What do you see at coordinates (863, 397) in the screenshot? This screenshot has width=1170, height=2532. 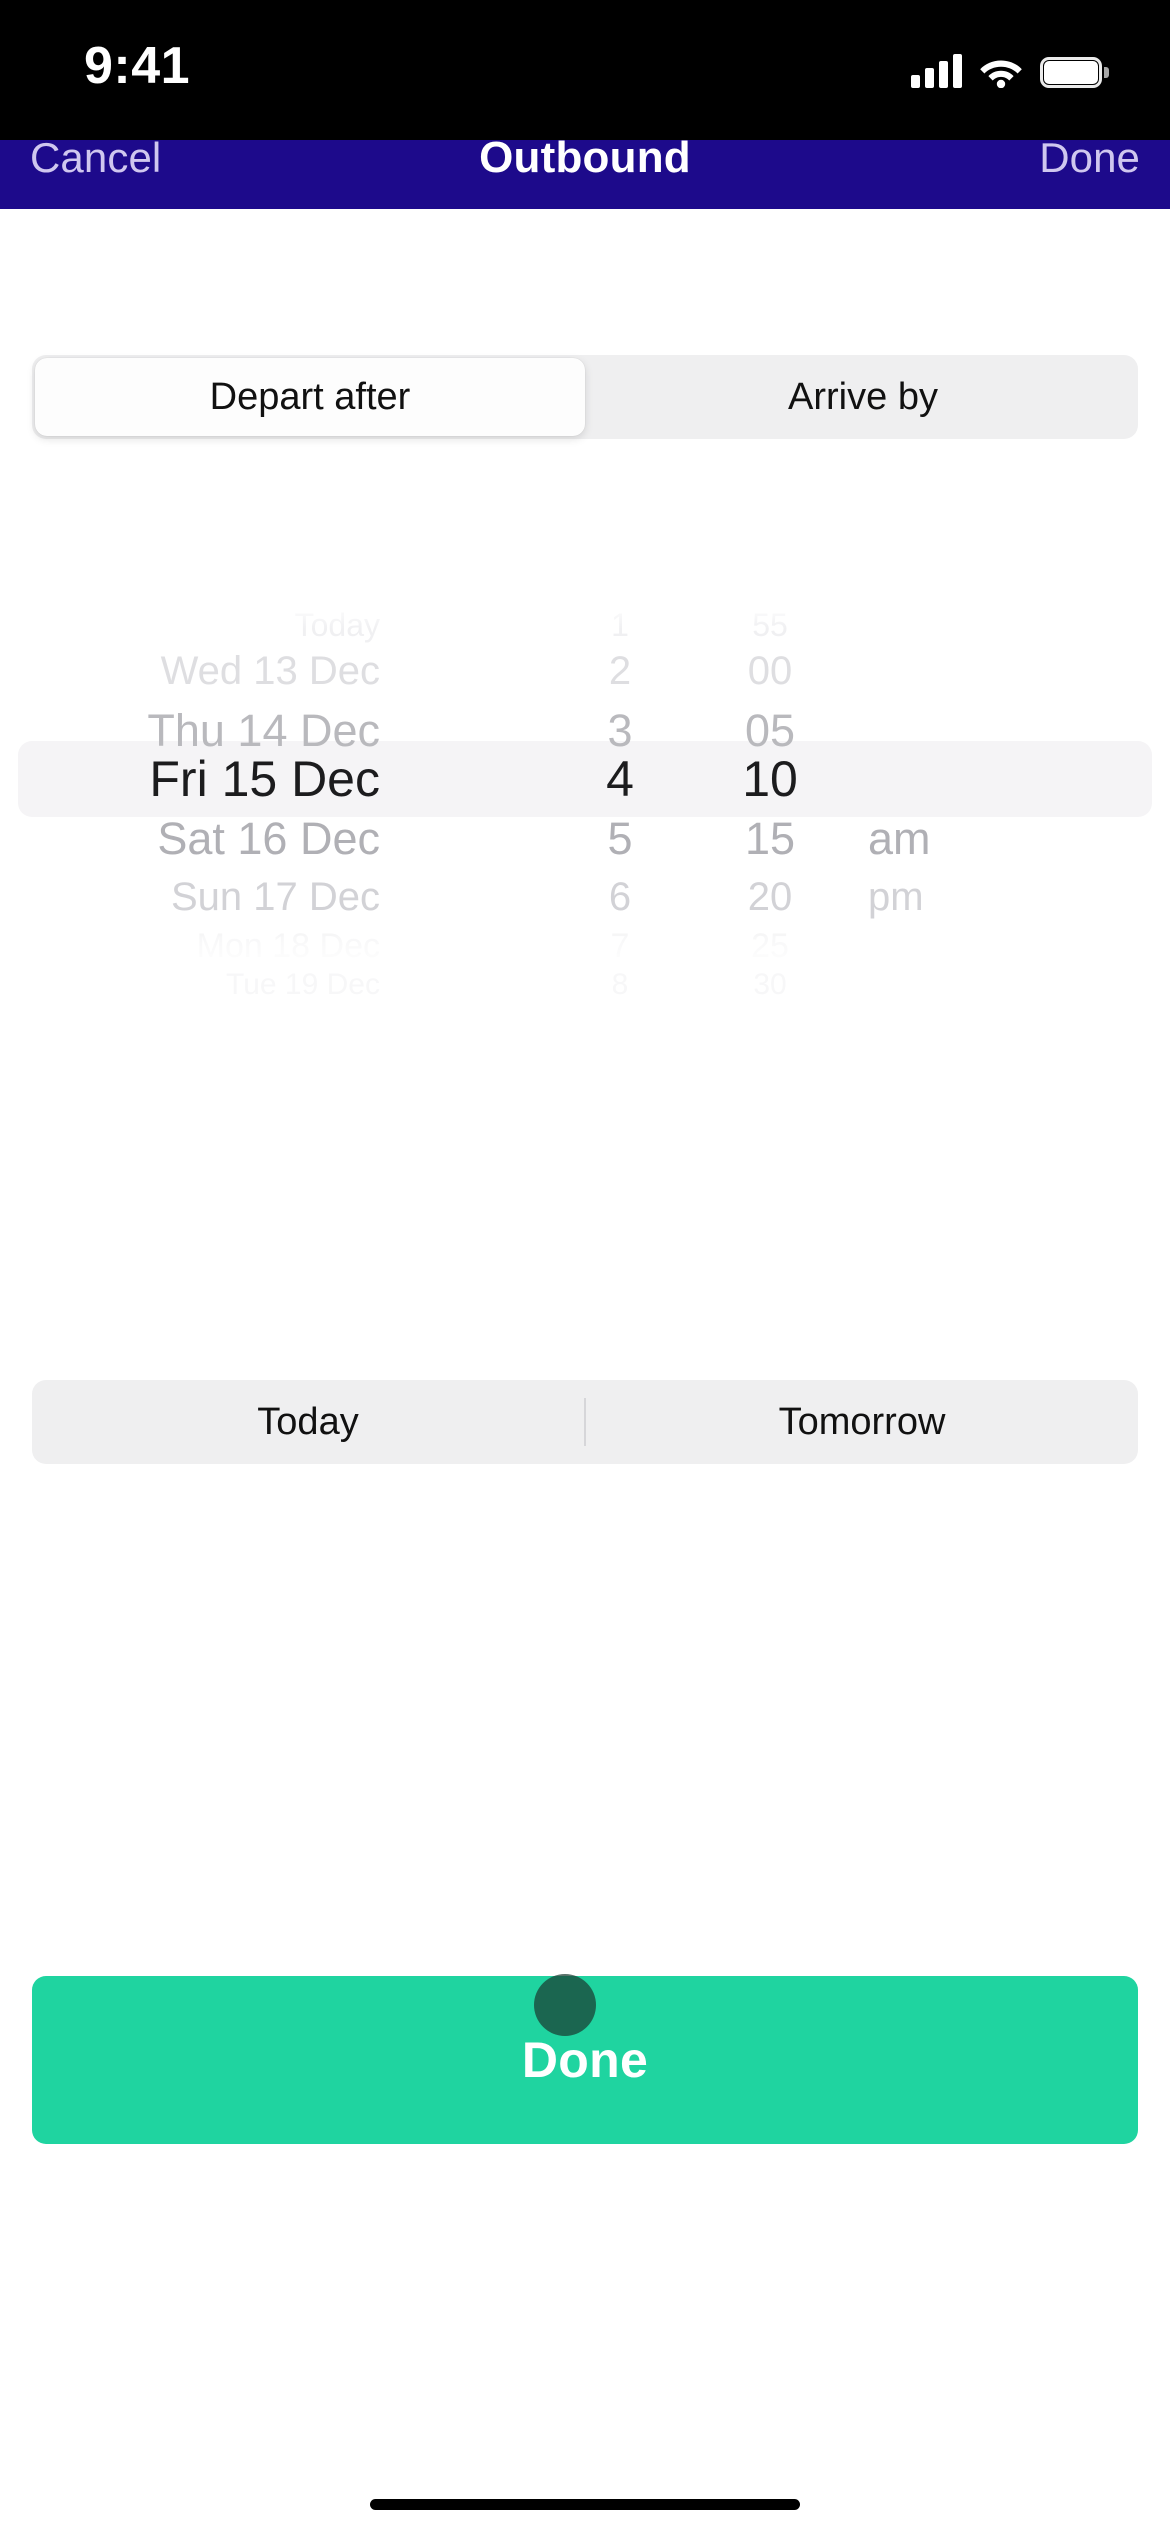 I see `segment-arrive-by: Arrive by` at bounding box center [863, 397].